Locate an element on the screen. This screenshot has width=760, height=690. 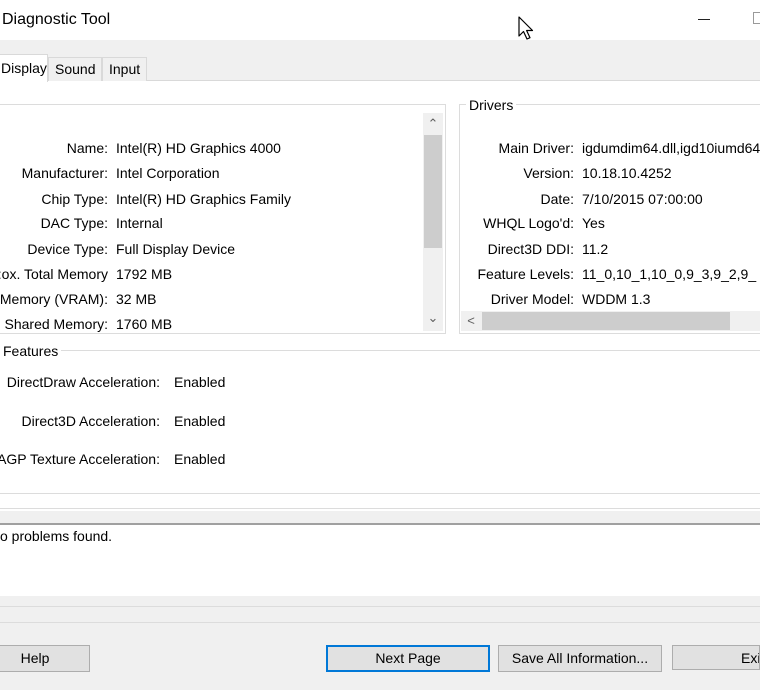
exit-button: Exit is located at coordinates (716, 657).